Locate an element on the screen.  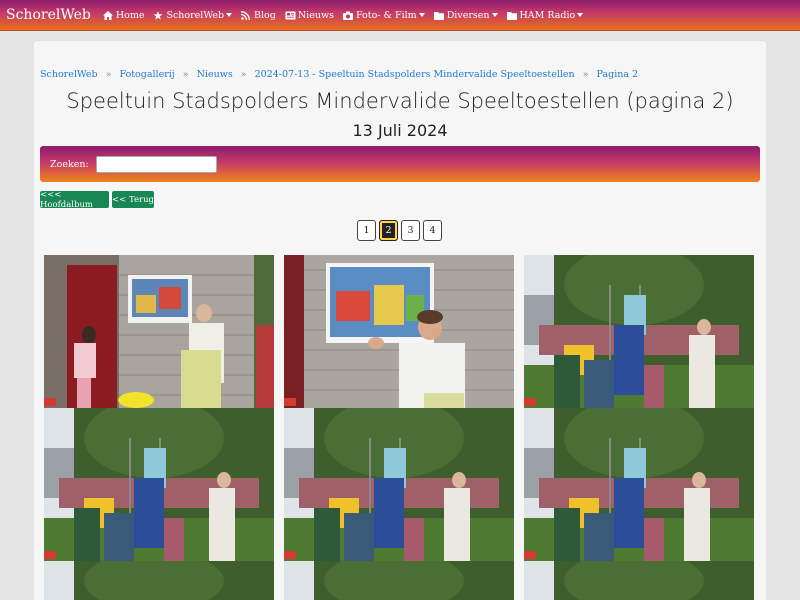
nav-diversen-label: Diversen is located at coordinates (468, 15).